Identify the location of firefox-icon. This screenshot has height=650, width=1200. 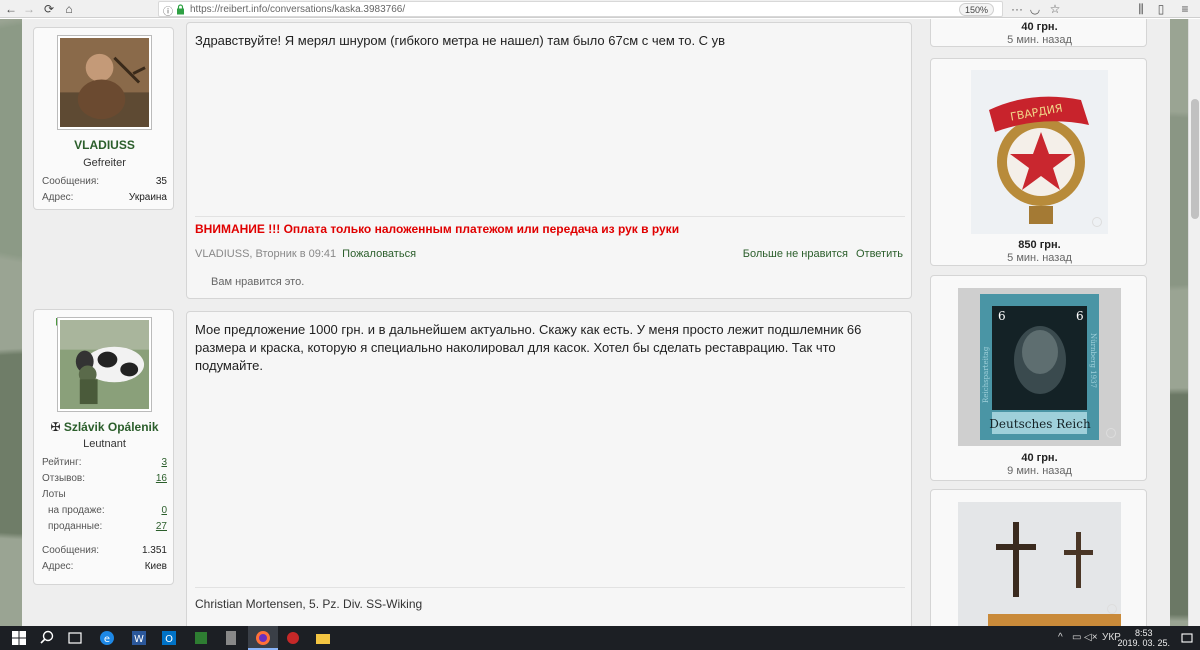
(263, 638).